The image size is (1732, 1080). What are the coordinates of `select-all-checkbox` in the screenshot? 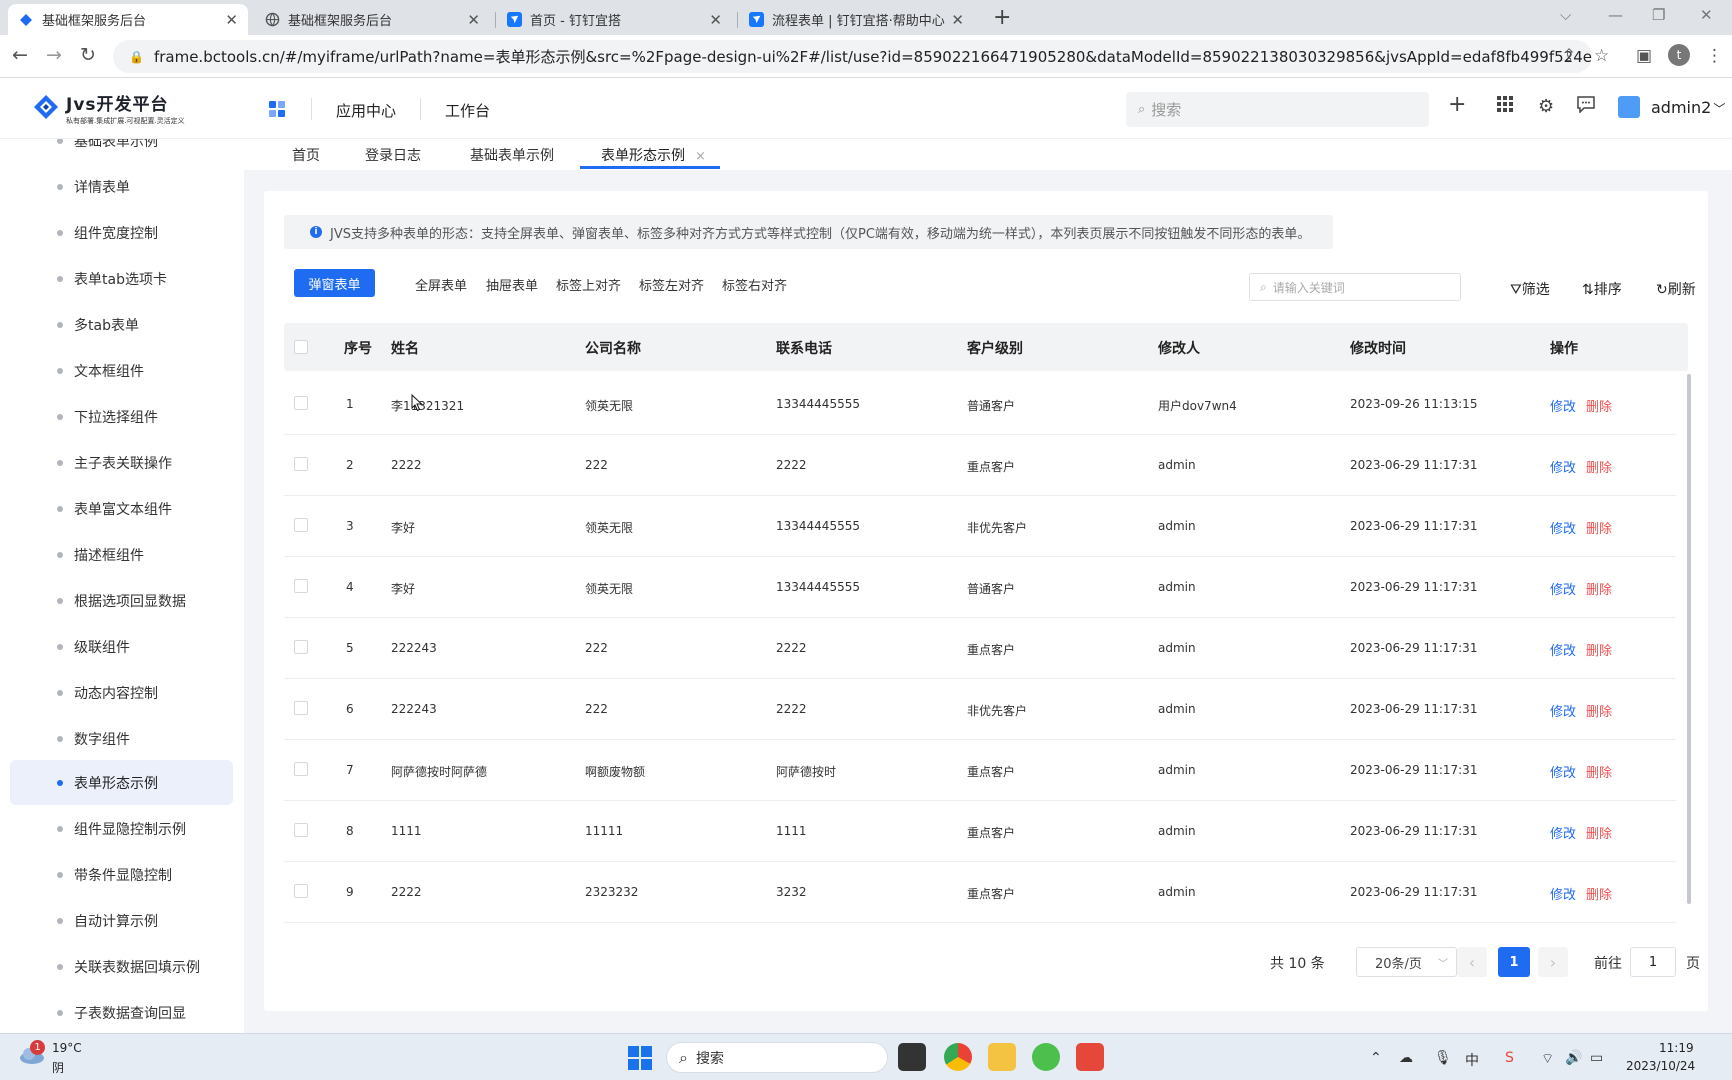 It's located at (301, 347).